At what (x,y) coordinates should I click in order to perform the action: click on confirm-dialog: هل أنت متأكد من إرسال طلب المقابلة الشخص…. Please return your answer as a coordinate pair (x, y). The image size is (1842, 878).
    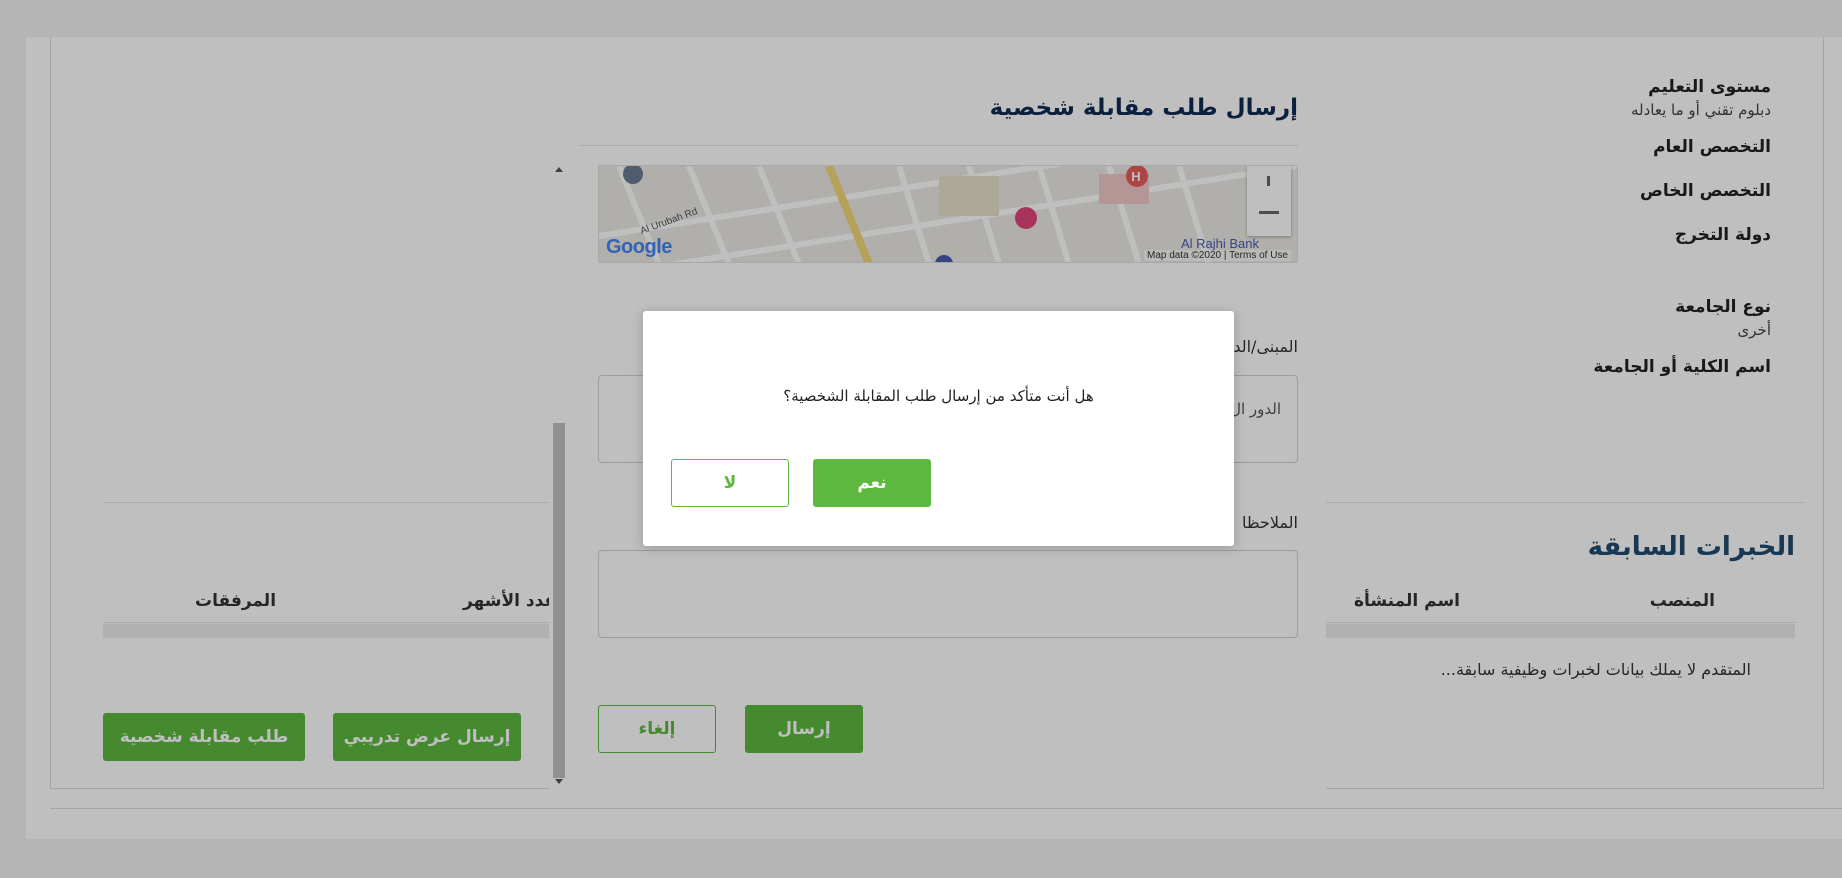
    Looking at the image, I should click on (938, 428).